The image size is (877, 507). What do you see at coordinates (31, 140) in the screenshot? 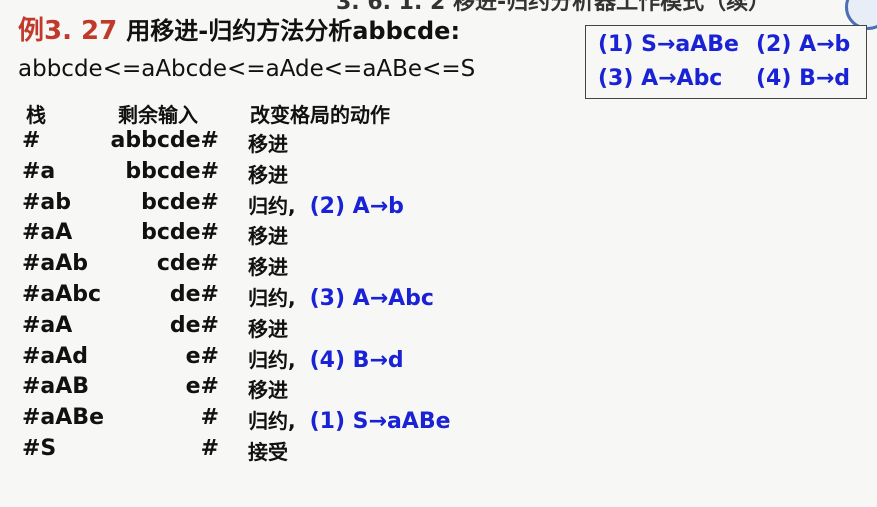
I see `stack-cell: #` at bounding box center [31, 140].